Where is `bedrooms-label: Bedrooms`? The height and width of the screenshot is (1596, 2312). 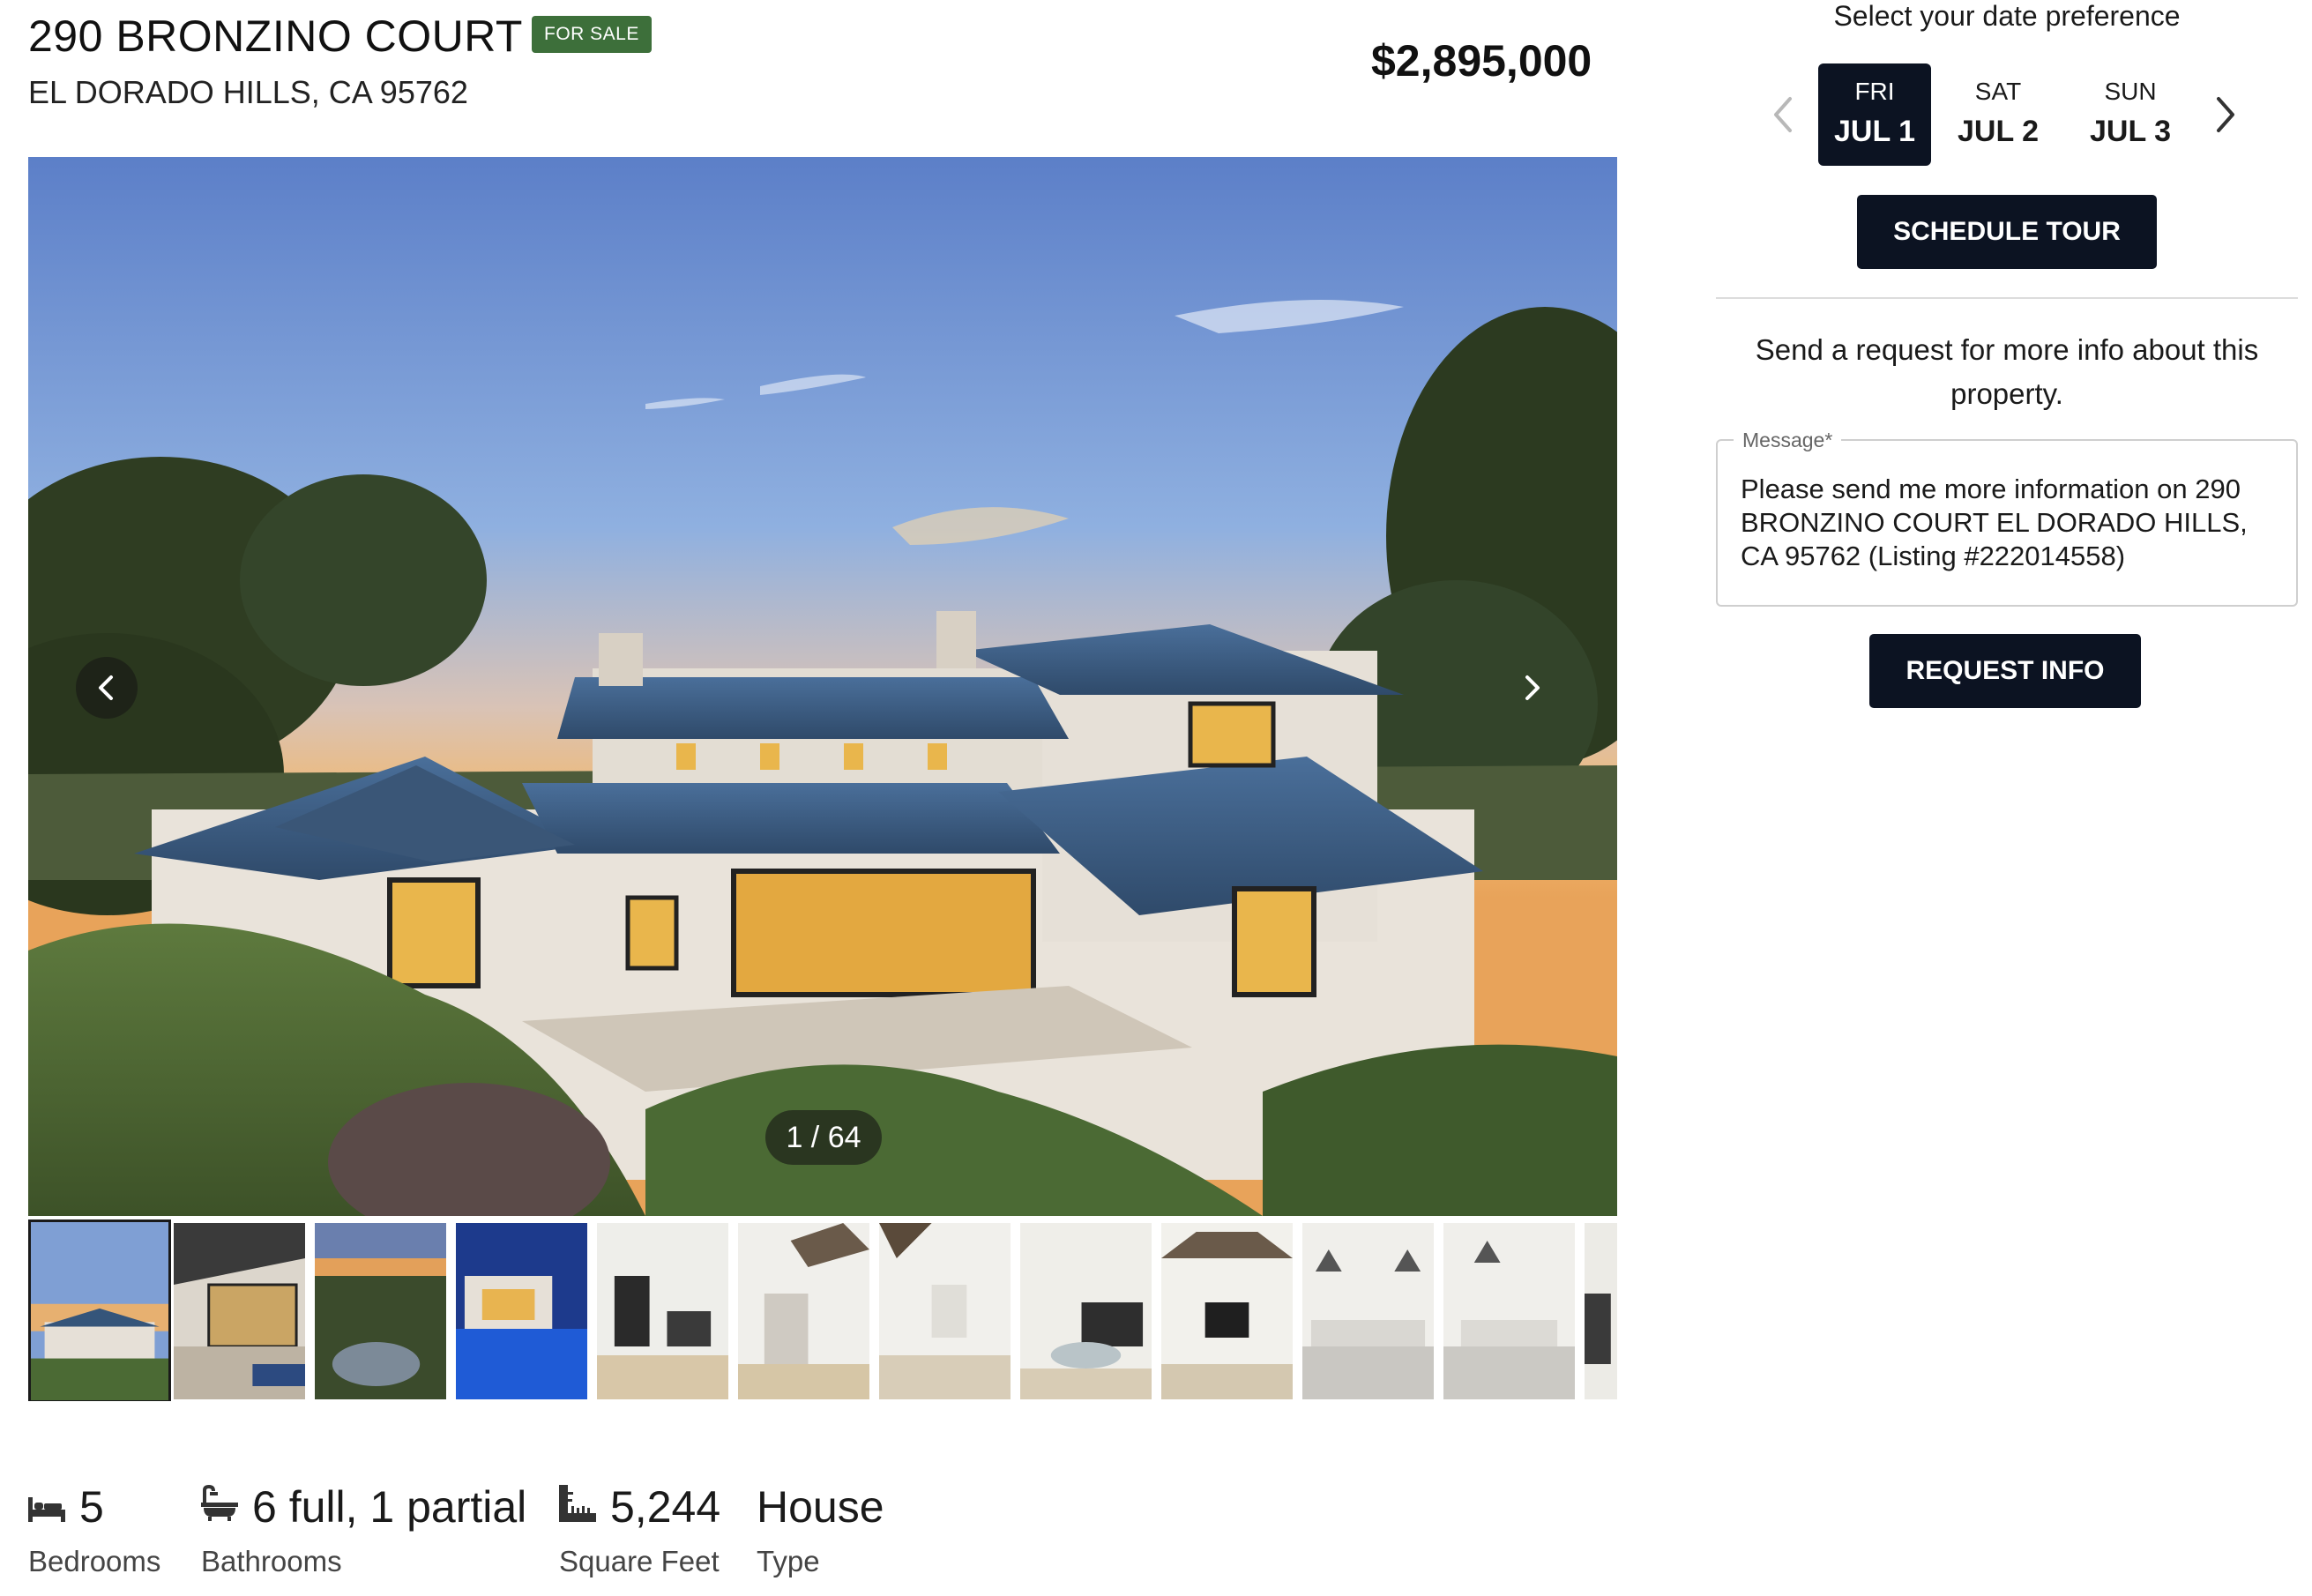
bedrooms-label: Bedrooms is located at coordinates (94, 1561).